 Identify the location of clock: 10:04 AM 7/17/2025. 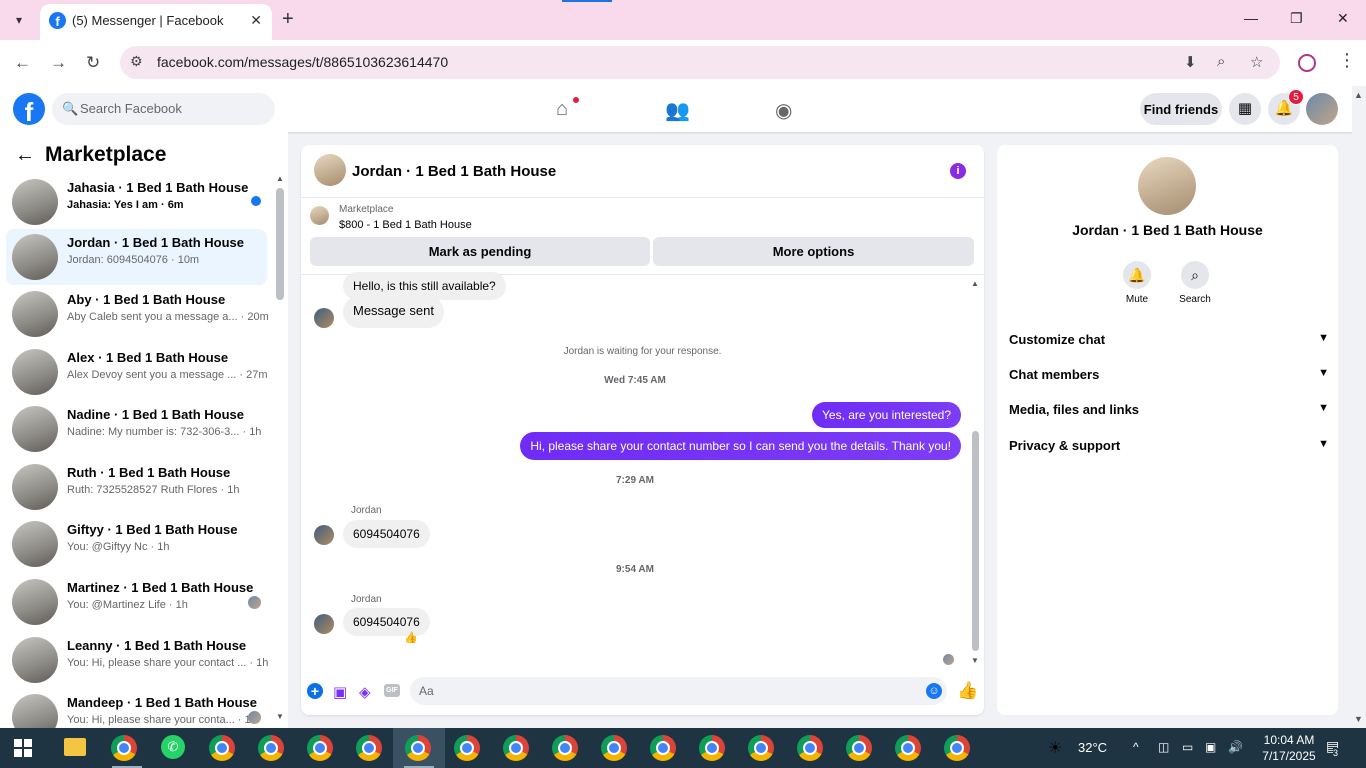
(1289, 748).